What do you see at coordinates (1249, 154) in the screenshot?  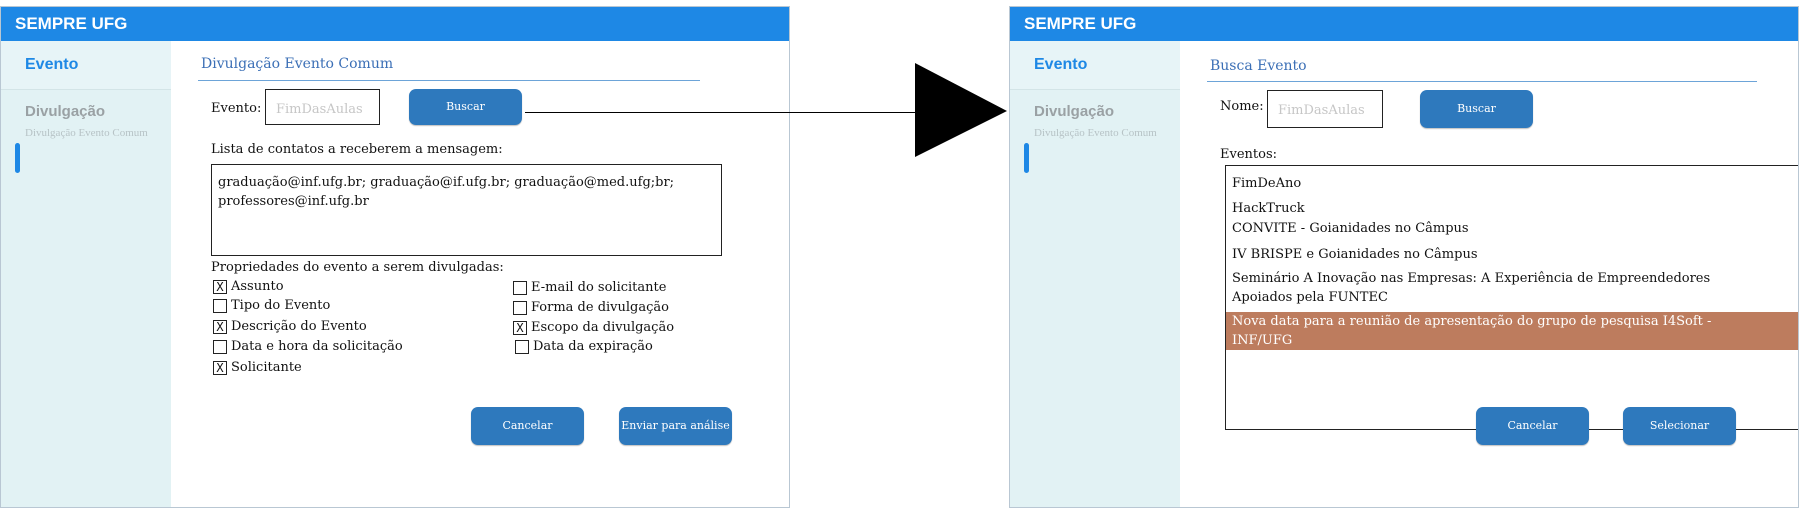 I see `events-label: Eventos:` at bounding box center [1249, 154].